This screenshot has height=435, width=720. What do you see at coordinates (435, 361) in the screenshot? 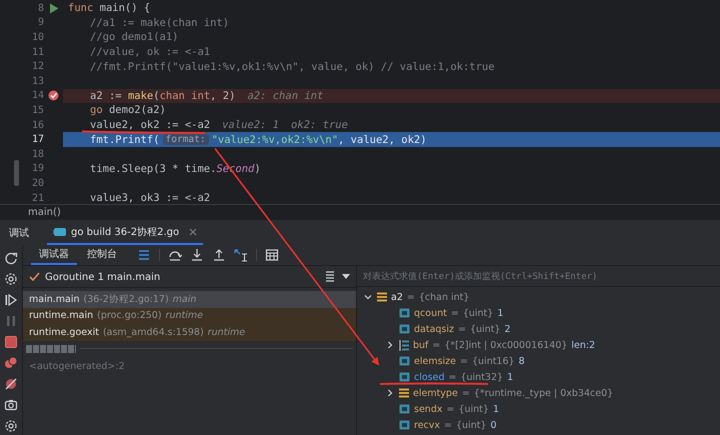
I see `variable-name: elemsize` at bounding box center [435, 361].